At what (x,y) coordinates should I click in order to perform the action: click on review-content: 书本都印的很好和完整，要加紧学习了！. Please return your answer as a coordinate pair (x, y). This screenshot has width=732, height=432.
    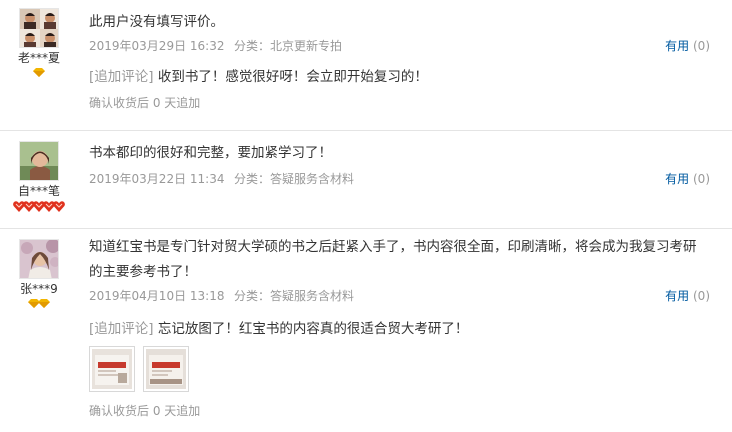
    Looking at the image, I should click on (210, 153).